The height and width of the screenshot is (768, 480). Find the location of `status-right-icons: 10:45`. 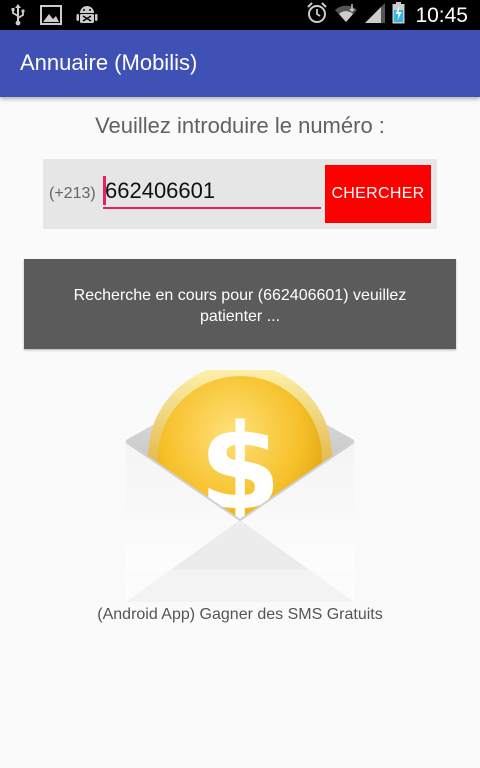

status-right-icons: 10:45 is located at coordinates (387, 15).